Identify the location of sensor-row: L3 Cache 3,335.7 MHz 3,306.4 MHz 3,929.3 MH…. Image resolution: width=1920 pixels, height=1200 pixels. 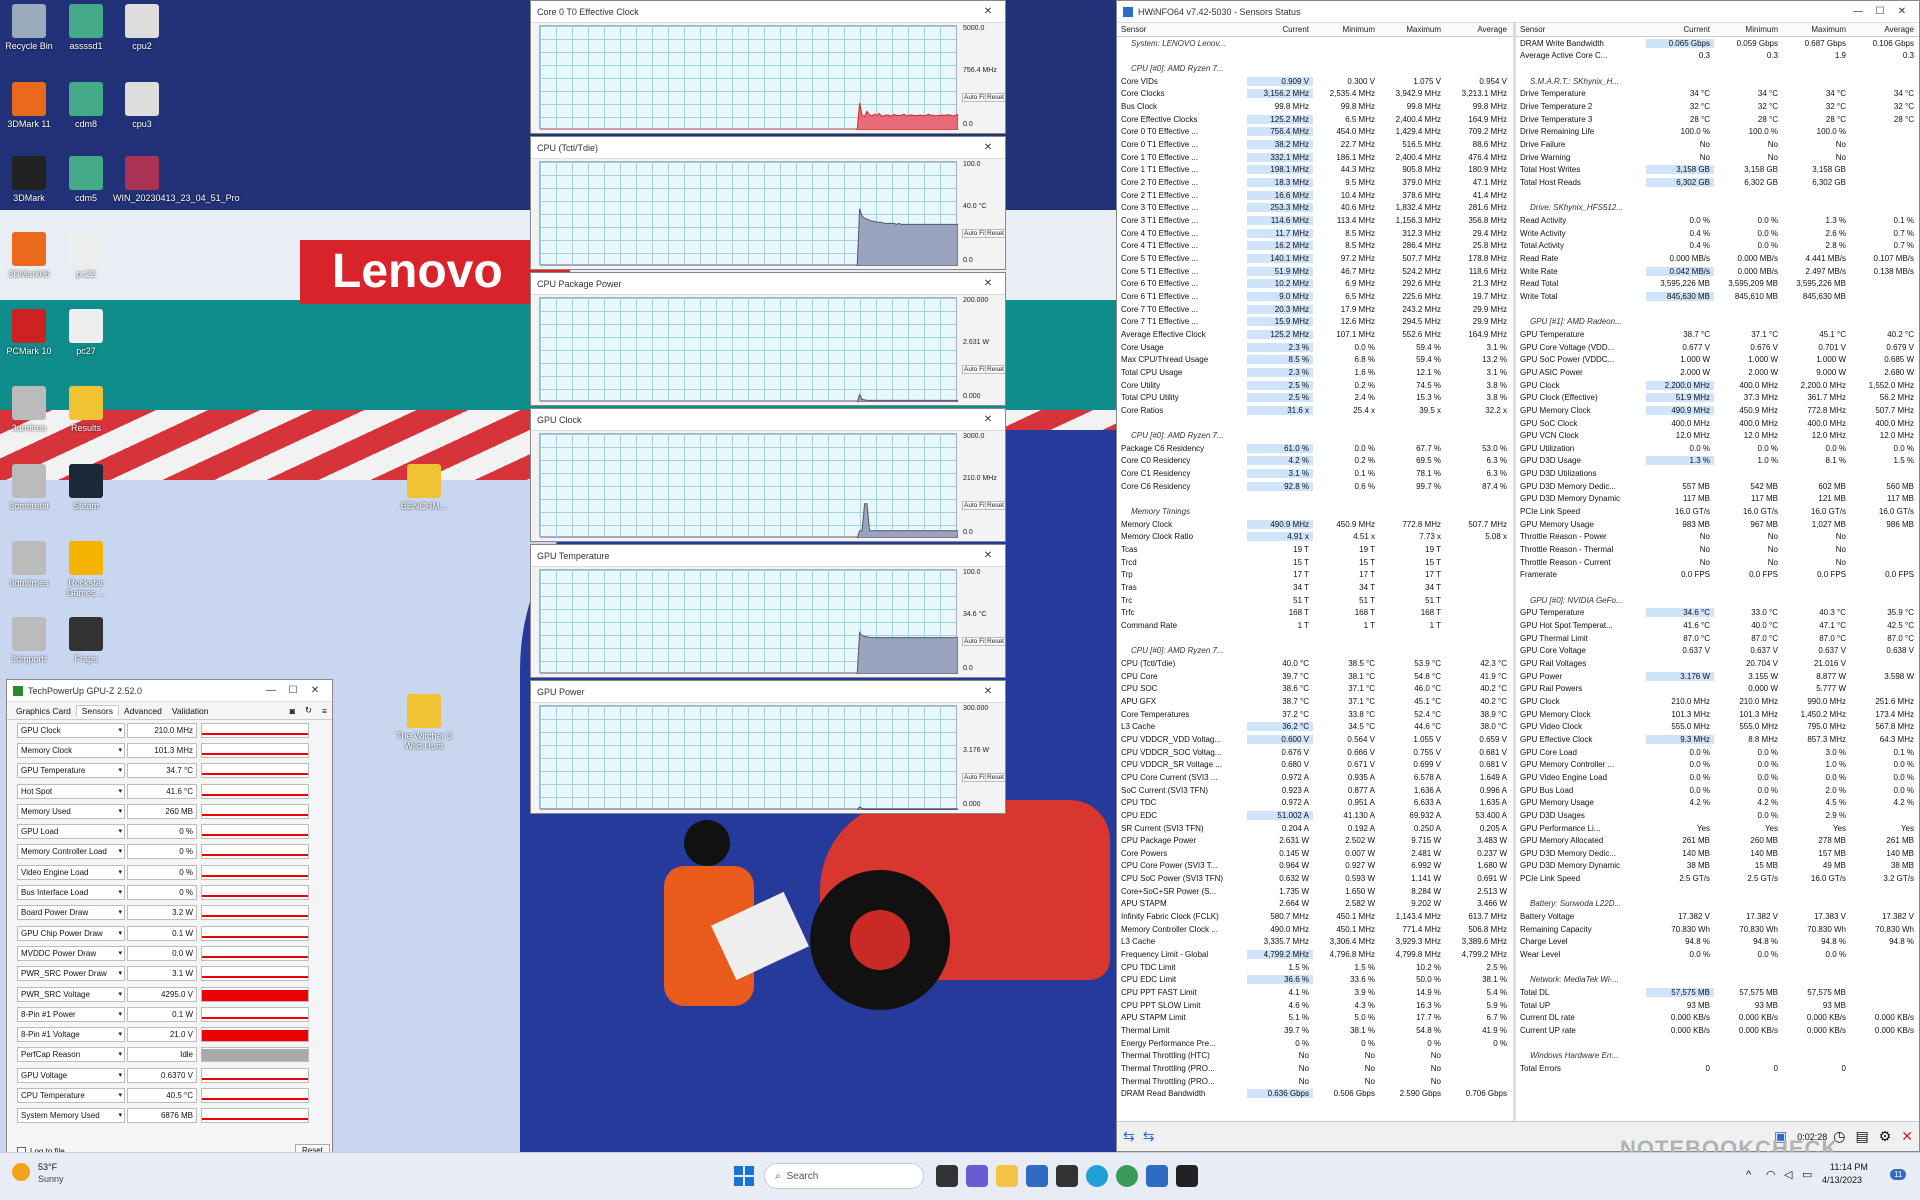
(1315, 942).